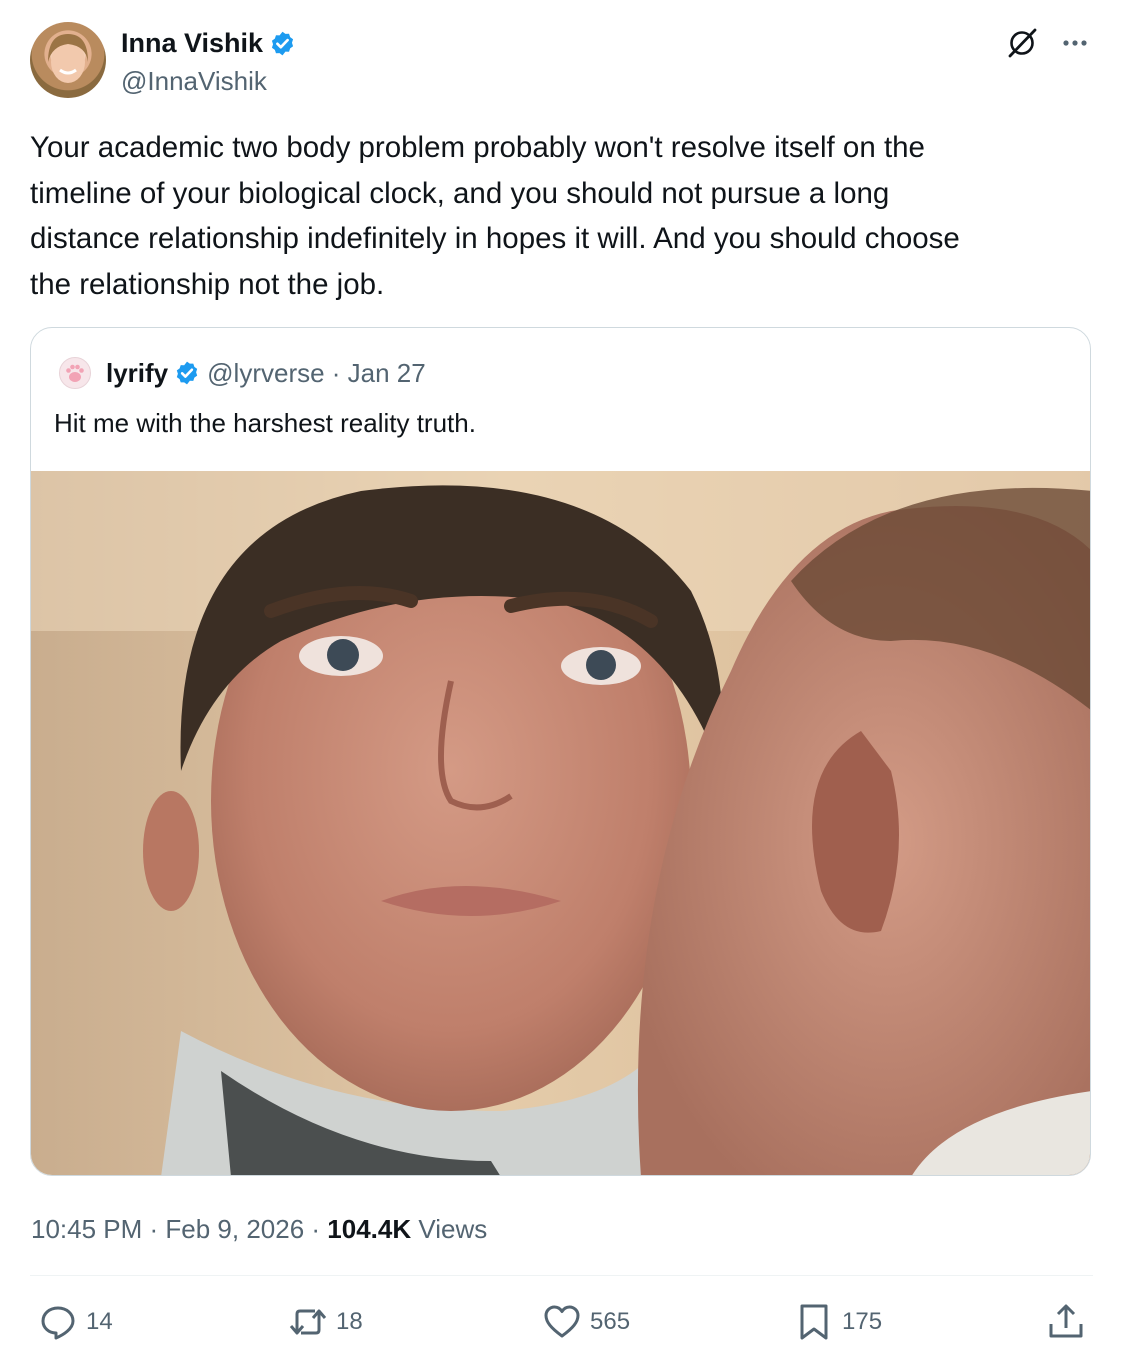 The height and width of the screenshot is (1358, 1123). I want to click on reply-count: 14, so click(99, 1321).